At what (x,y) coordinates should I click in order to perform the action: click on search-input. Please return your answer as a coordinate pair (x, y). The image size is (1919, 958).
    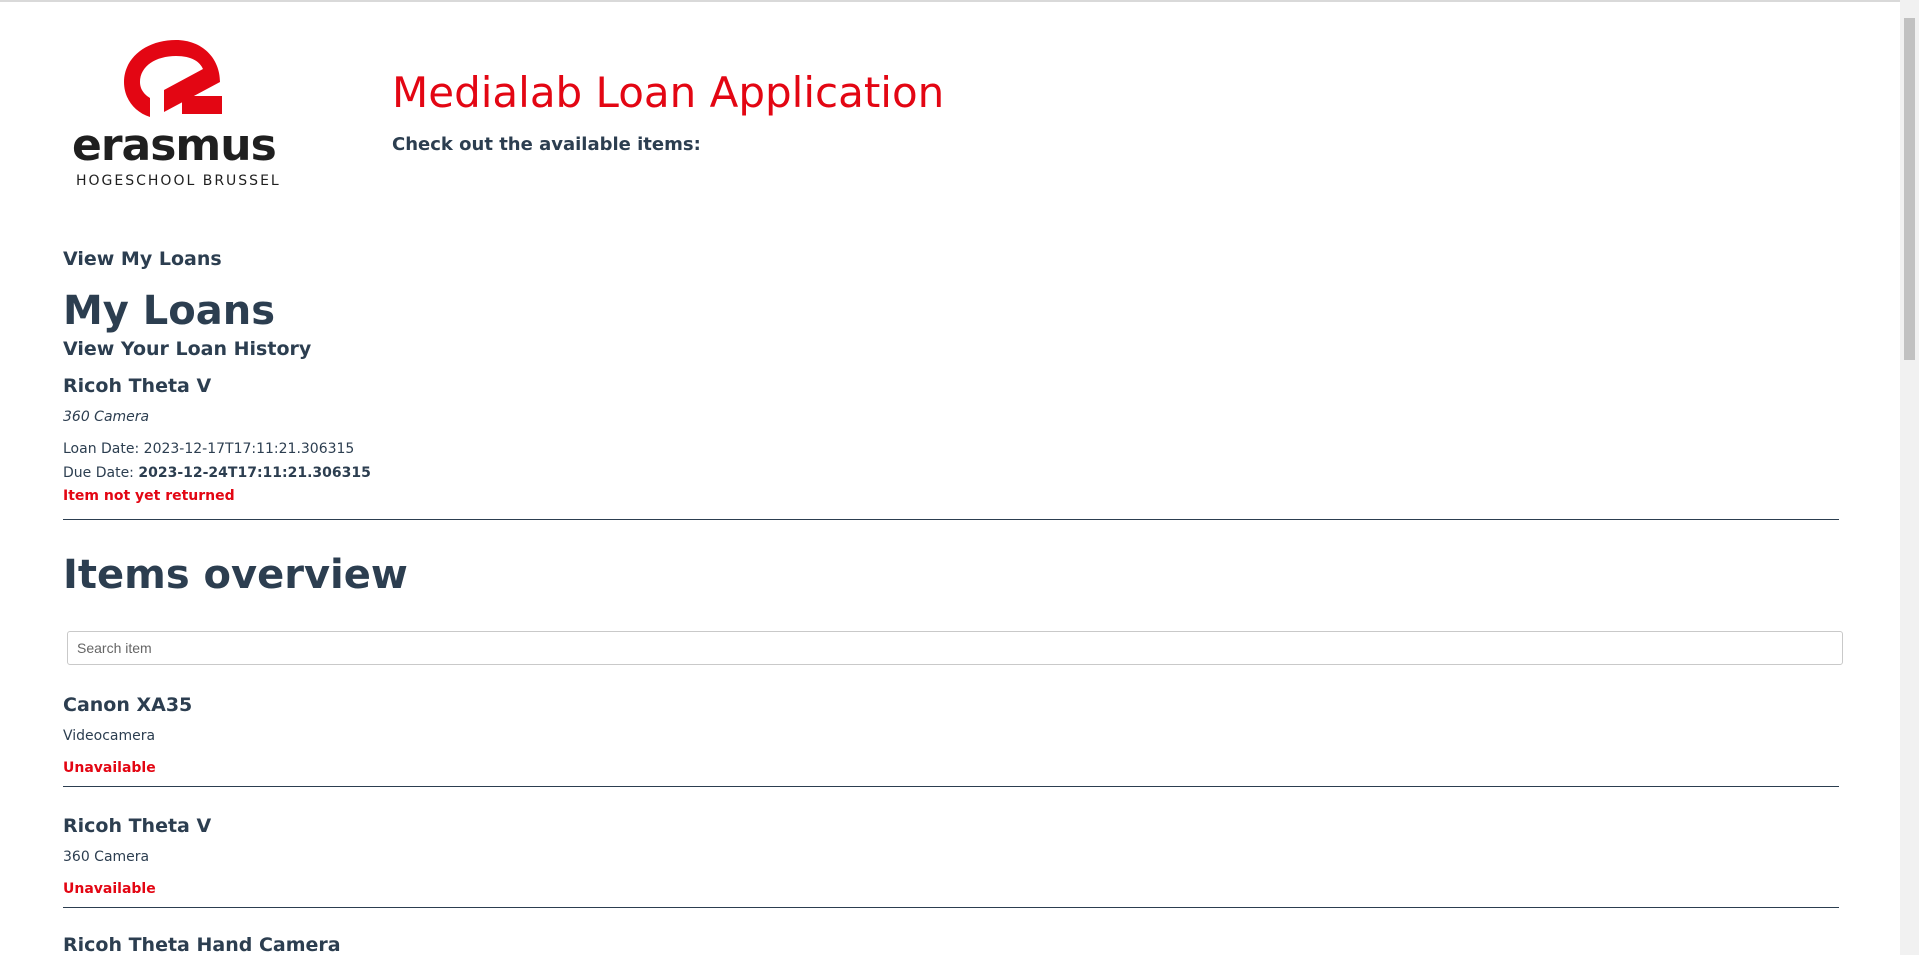
    Looking at the image, I should click on (955, 648).